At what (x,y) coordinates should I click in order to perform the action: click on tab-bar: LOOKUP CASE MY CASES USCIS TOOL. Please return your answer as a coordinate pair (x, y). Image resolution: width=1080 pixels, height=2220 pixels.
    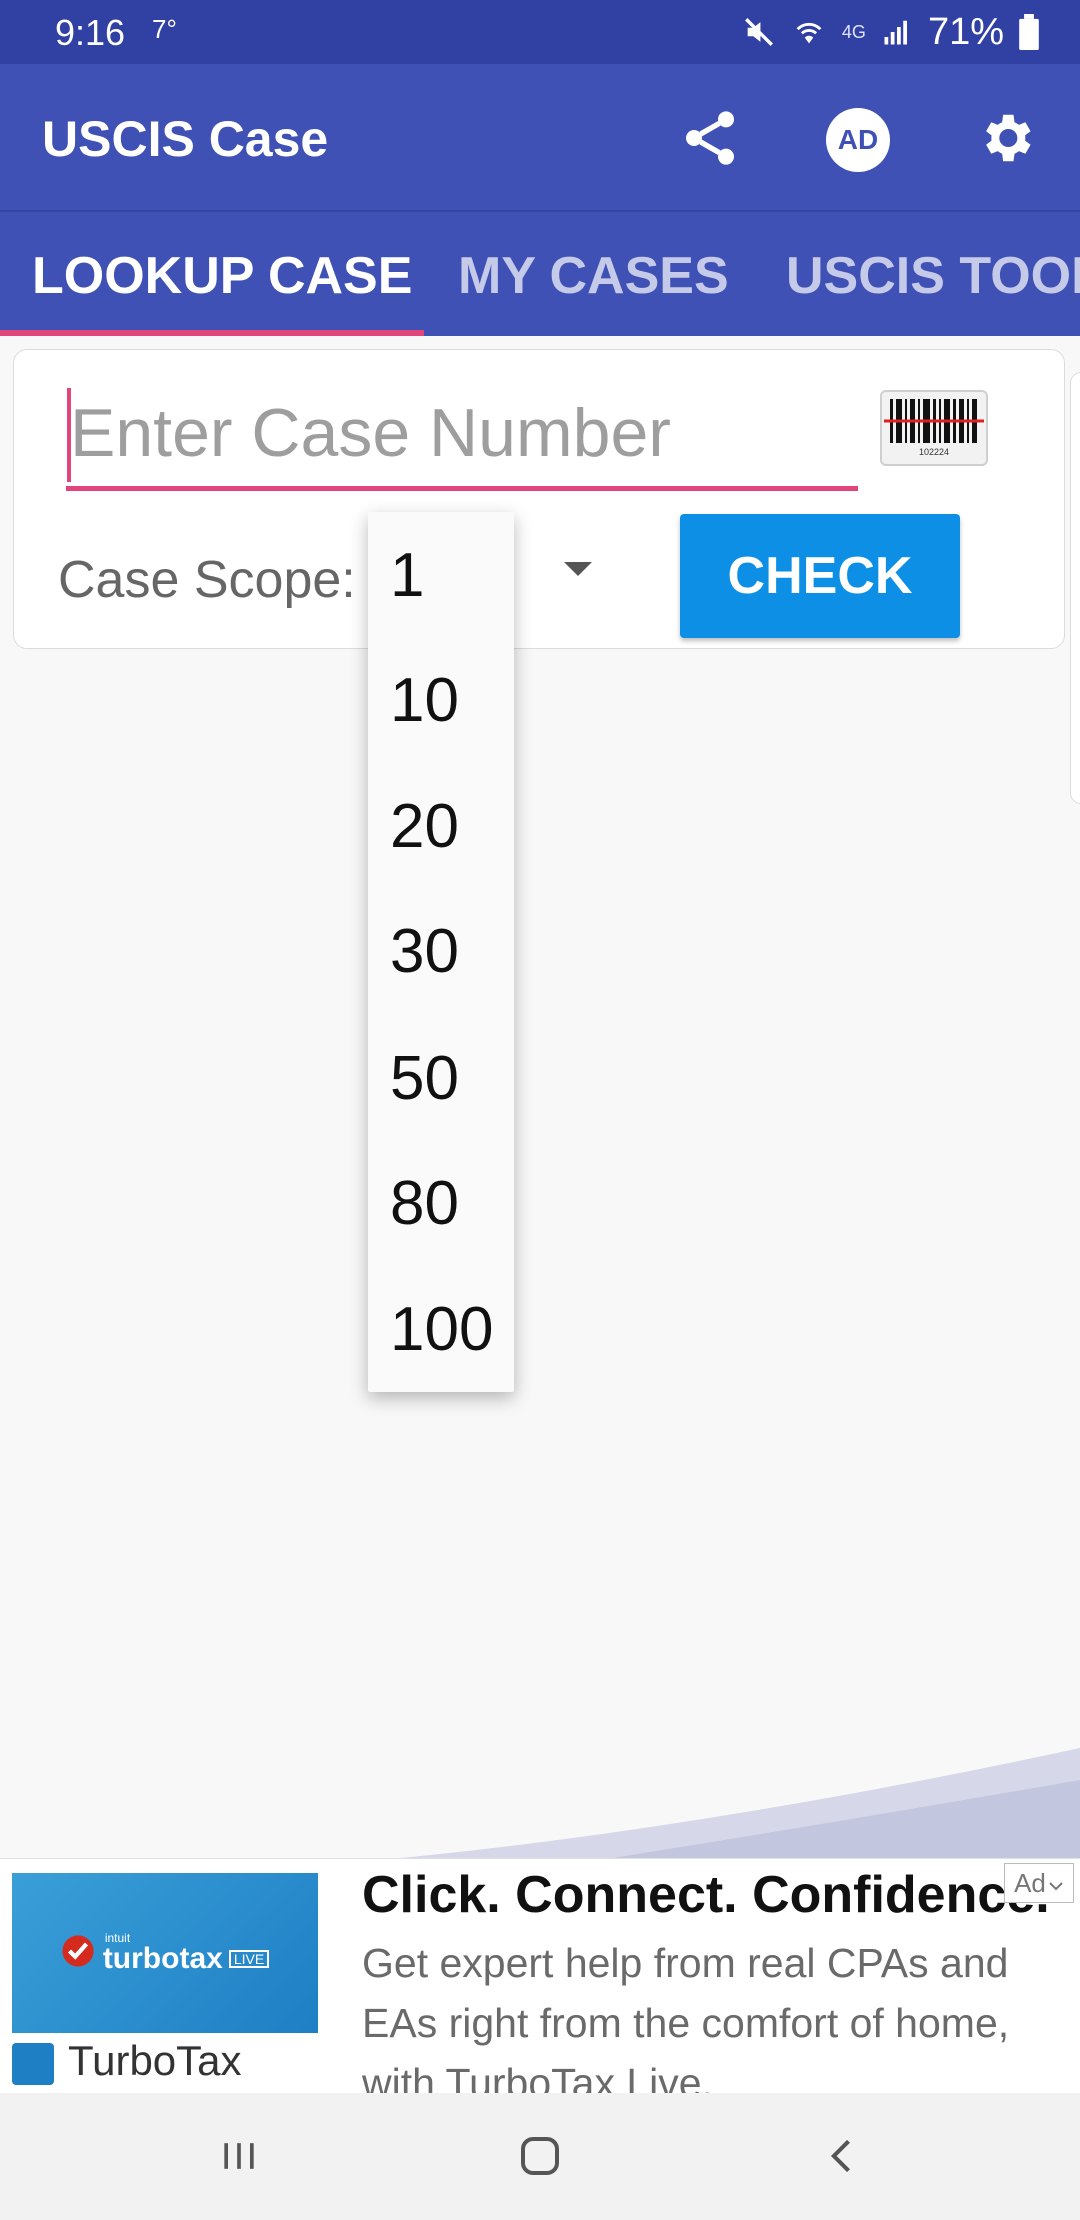
    Looking at the image, I should click on (540, 273).